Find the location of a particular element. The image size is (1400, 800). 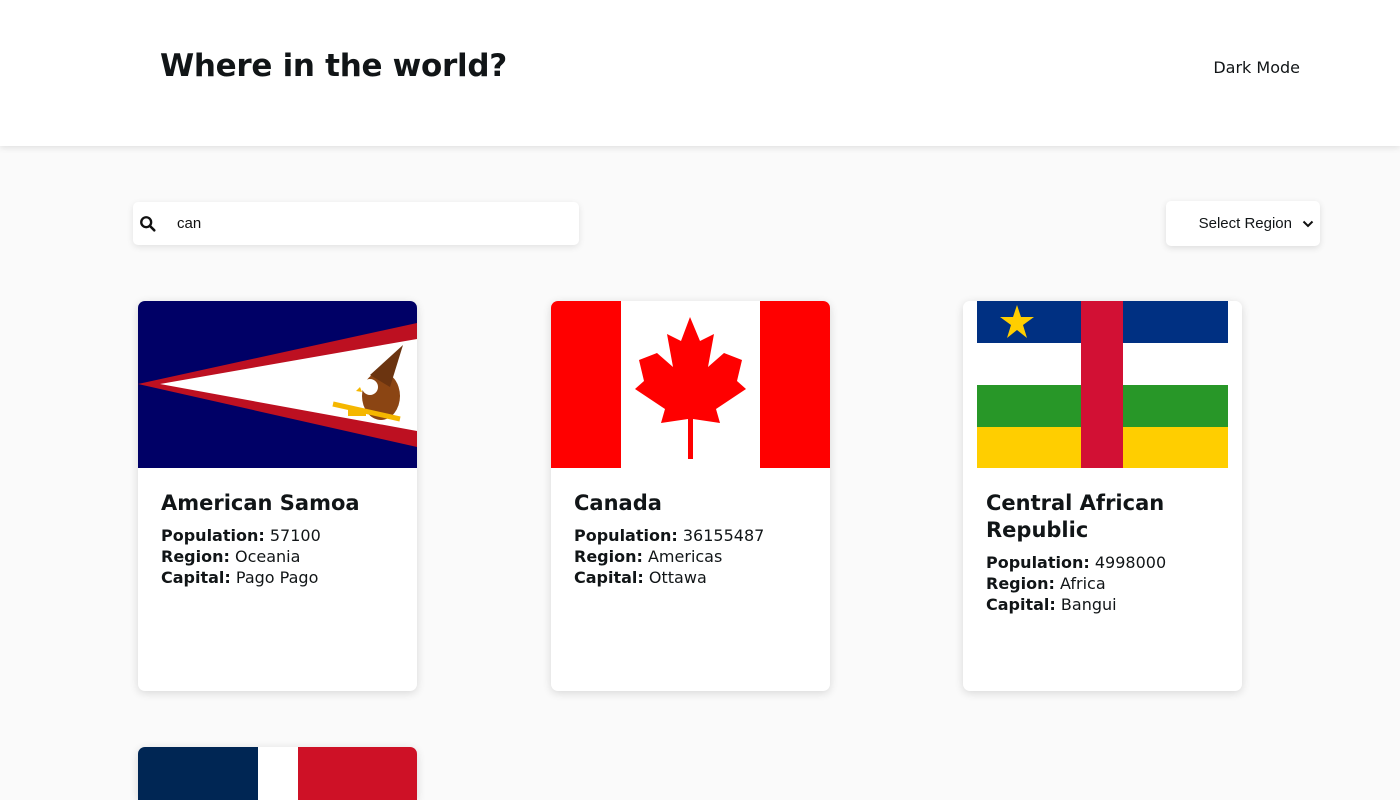

population-row: Population: 36155487 is located at coordinates (669, 535).